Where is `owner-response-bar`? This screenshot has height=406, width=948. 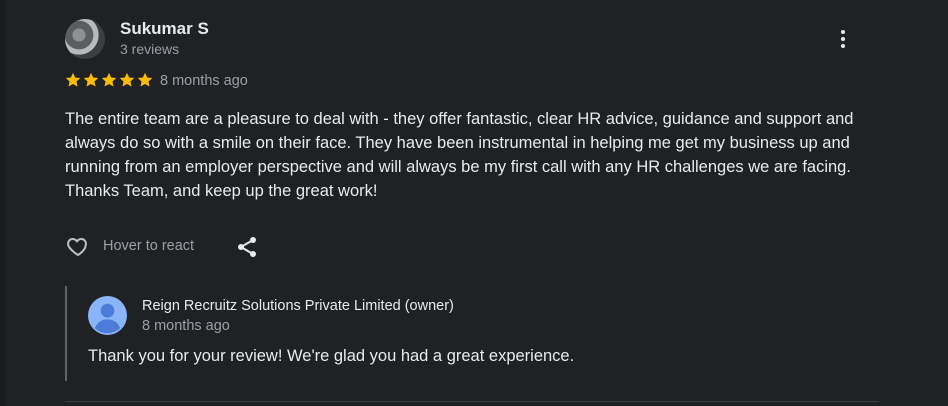 owner-response-bar is located at coordinates (66, 333).